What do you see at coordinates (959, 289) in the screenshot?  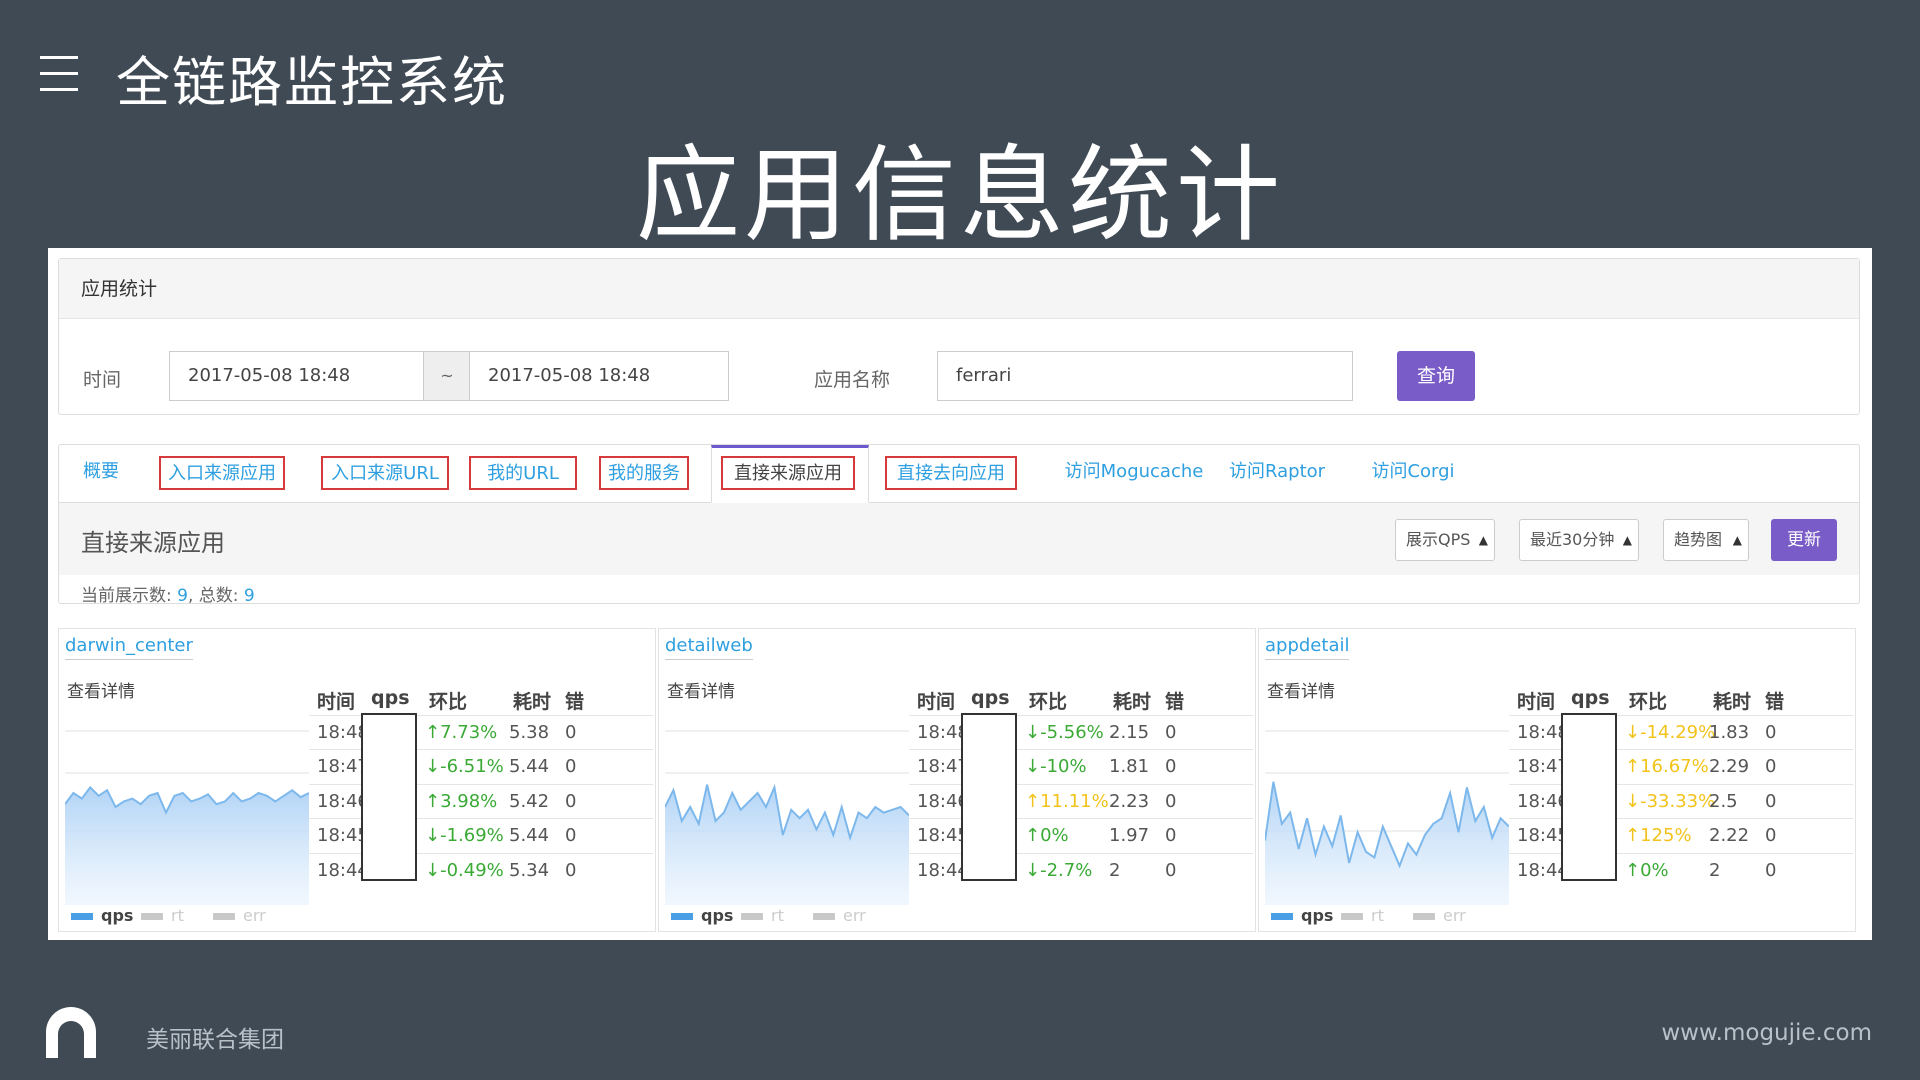 I see `query-panel-heading: 应用统计` at bounding box center [959, 289].